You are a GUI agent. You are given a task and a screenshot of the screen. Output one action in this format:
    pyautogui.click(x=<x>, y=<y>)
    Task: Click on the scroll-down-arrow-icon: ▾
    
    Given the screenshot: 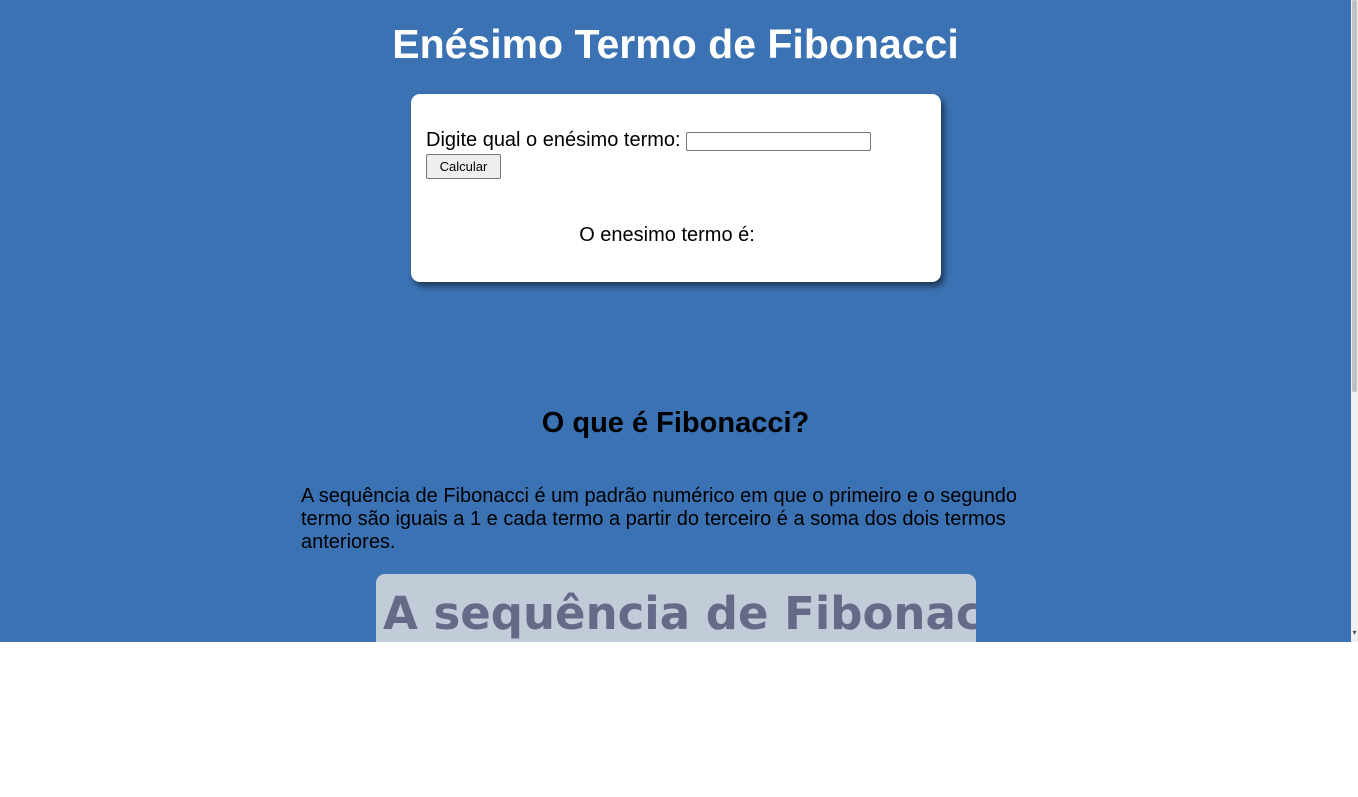 What is the action you would take?
    pyautogui.click(x=1354, y=633)
    